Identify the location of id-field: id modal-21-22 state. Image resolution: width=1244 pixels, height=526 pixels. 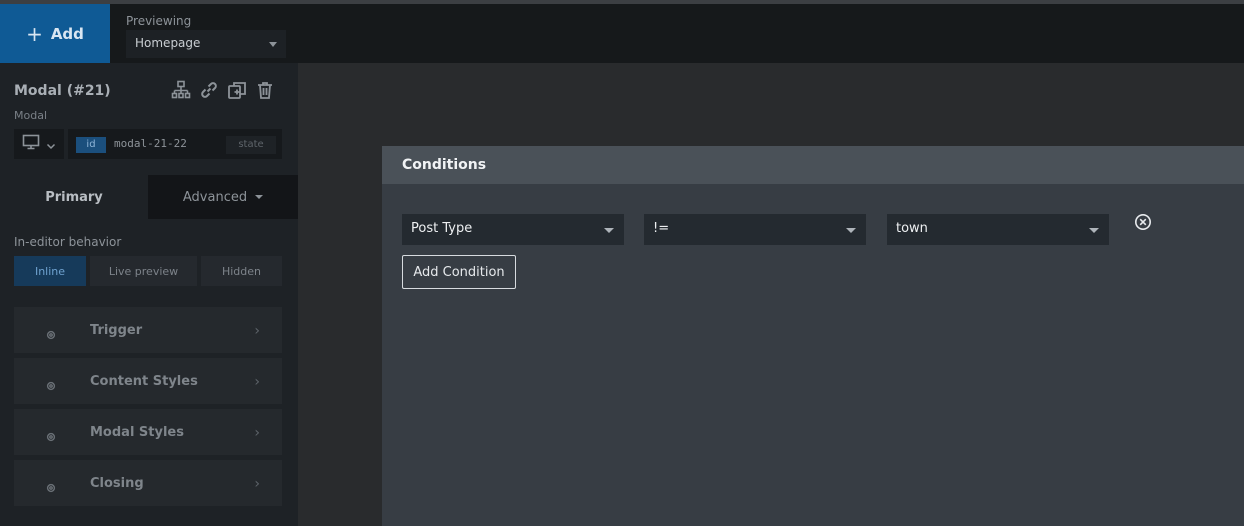
(175, 144).